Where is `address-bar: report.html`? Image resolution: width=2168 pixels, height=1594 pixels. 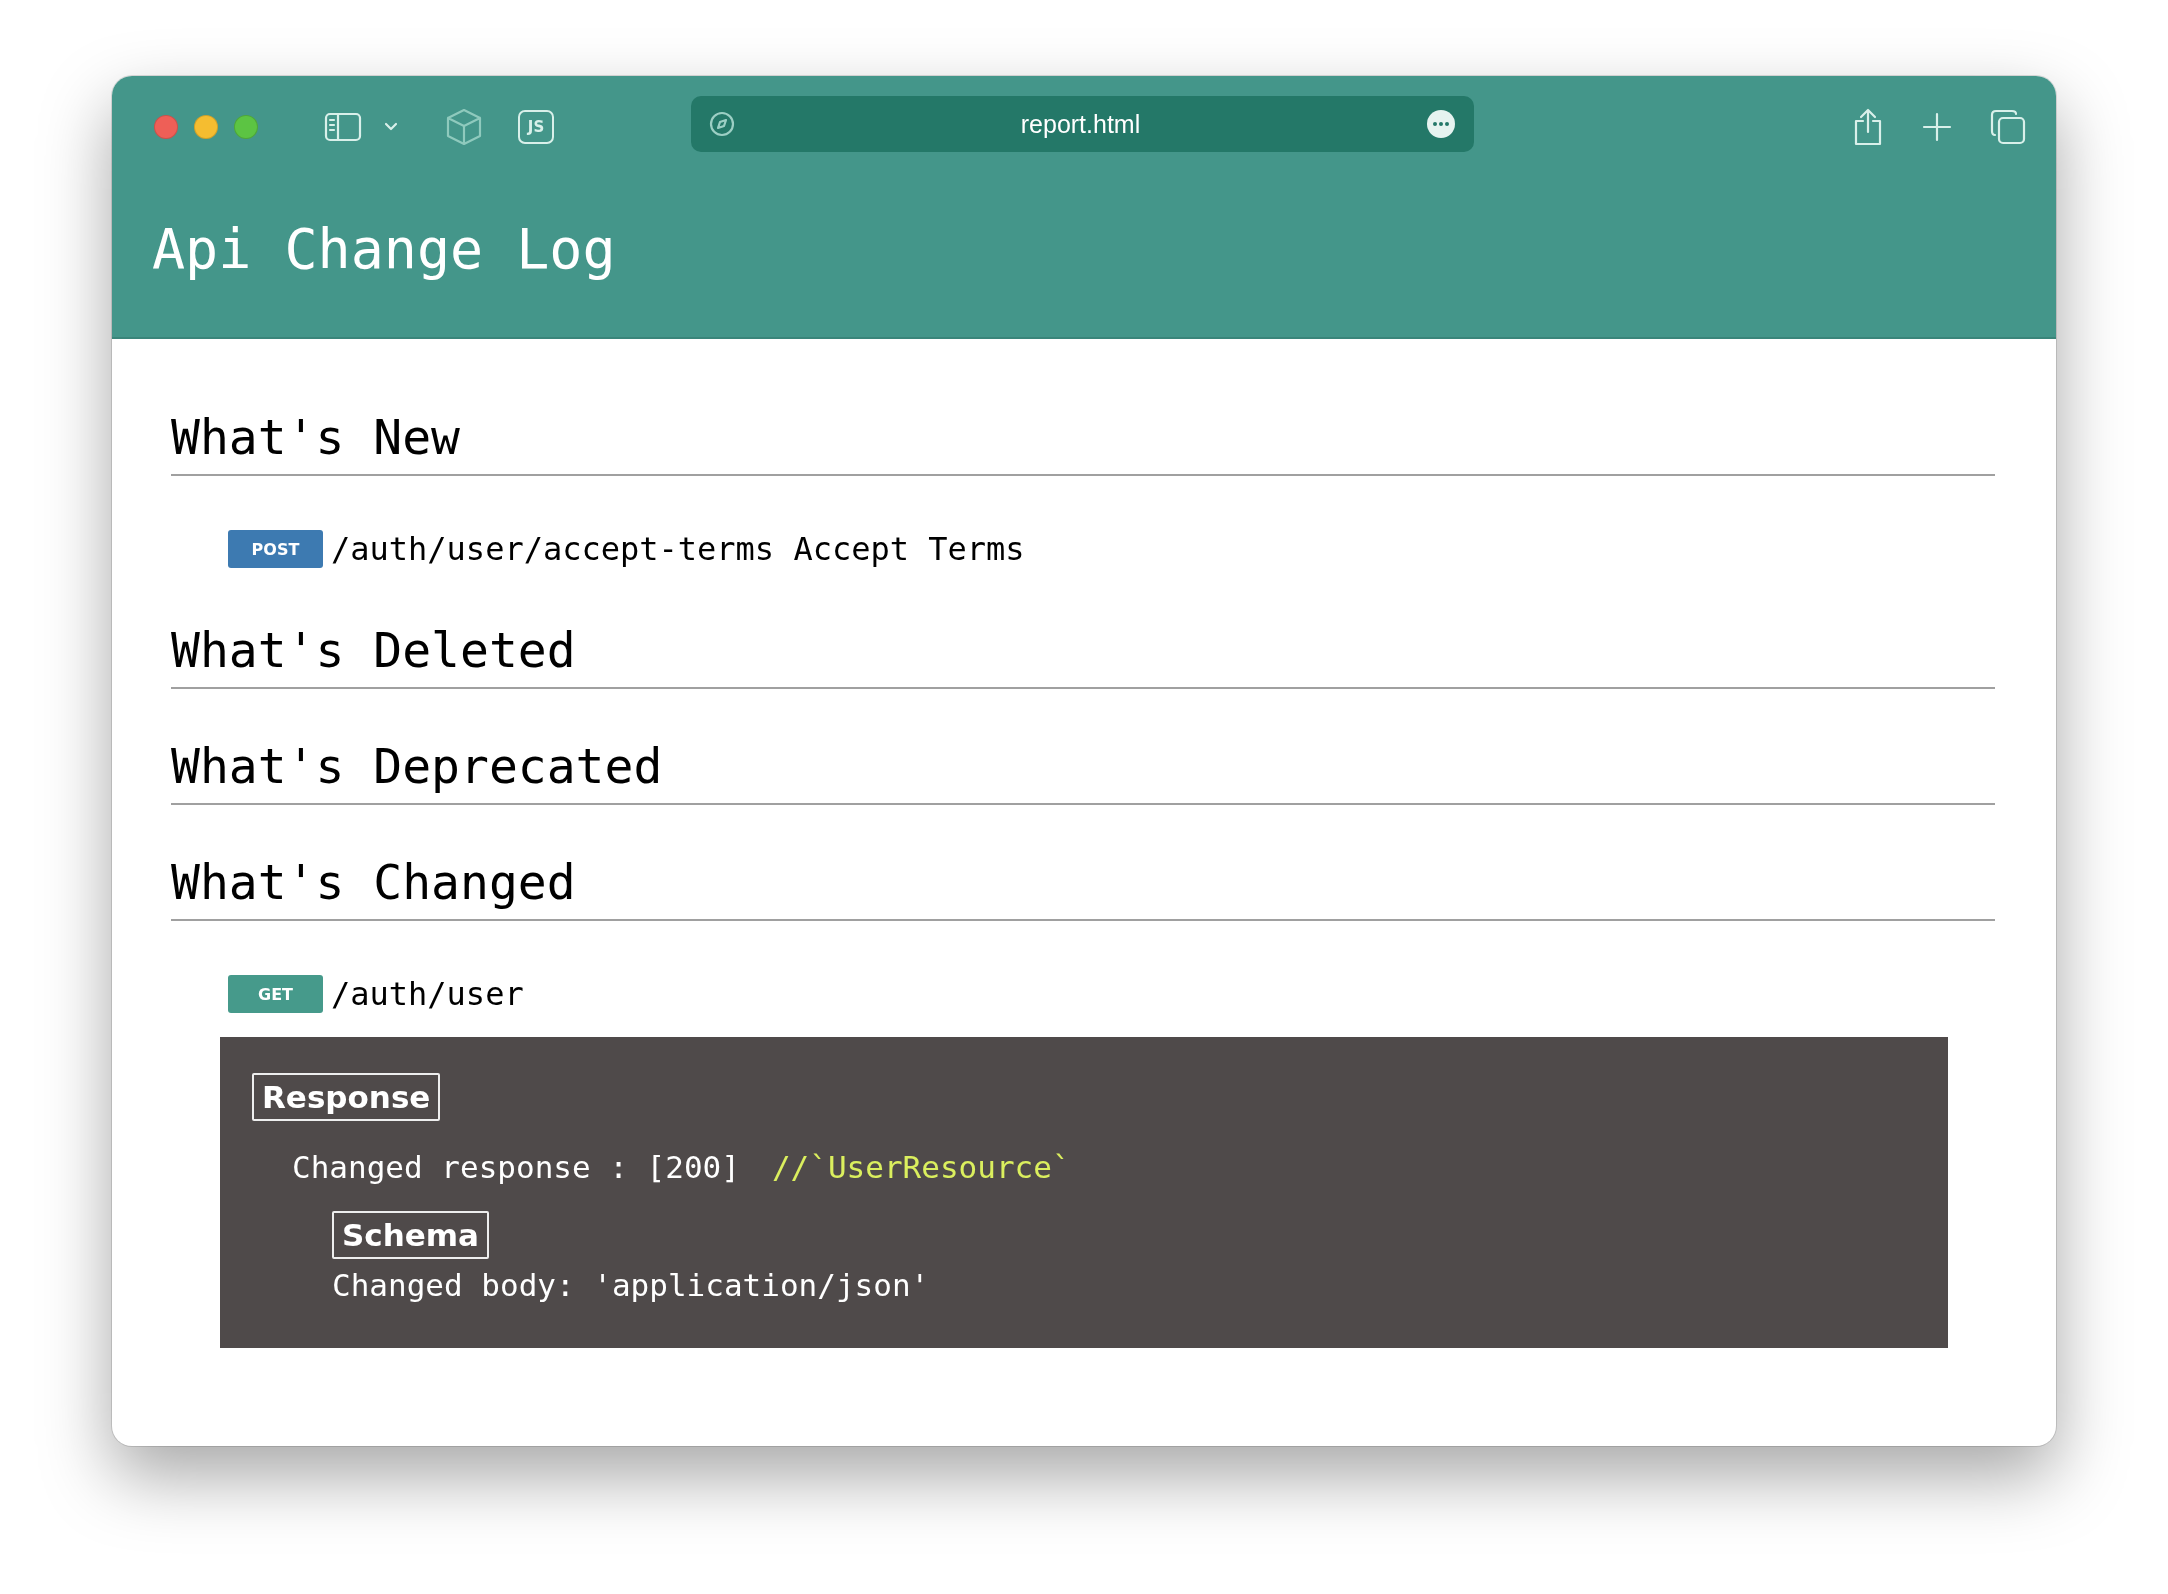
address-bar: report.html is located at coordinates (1082, 124).